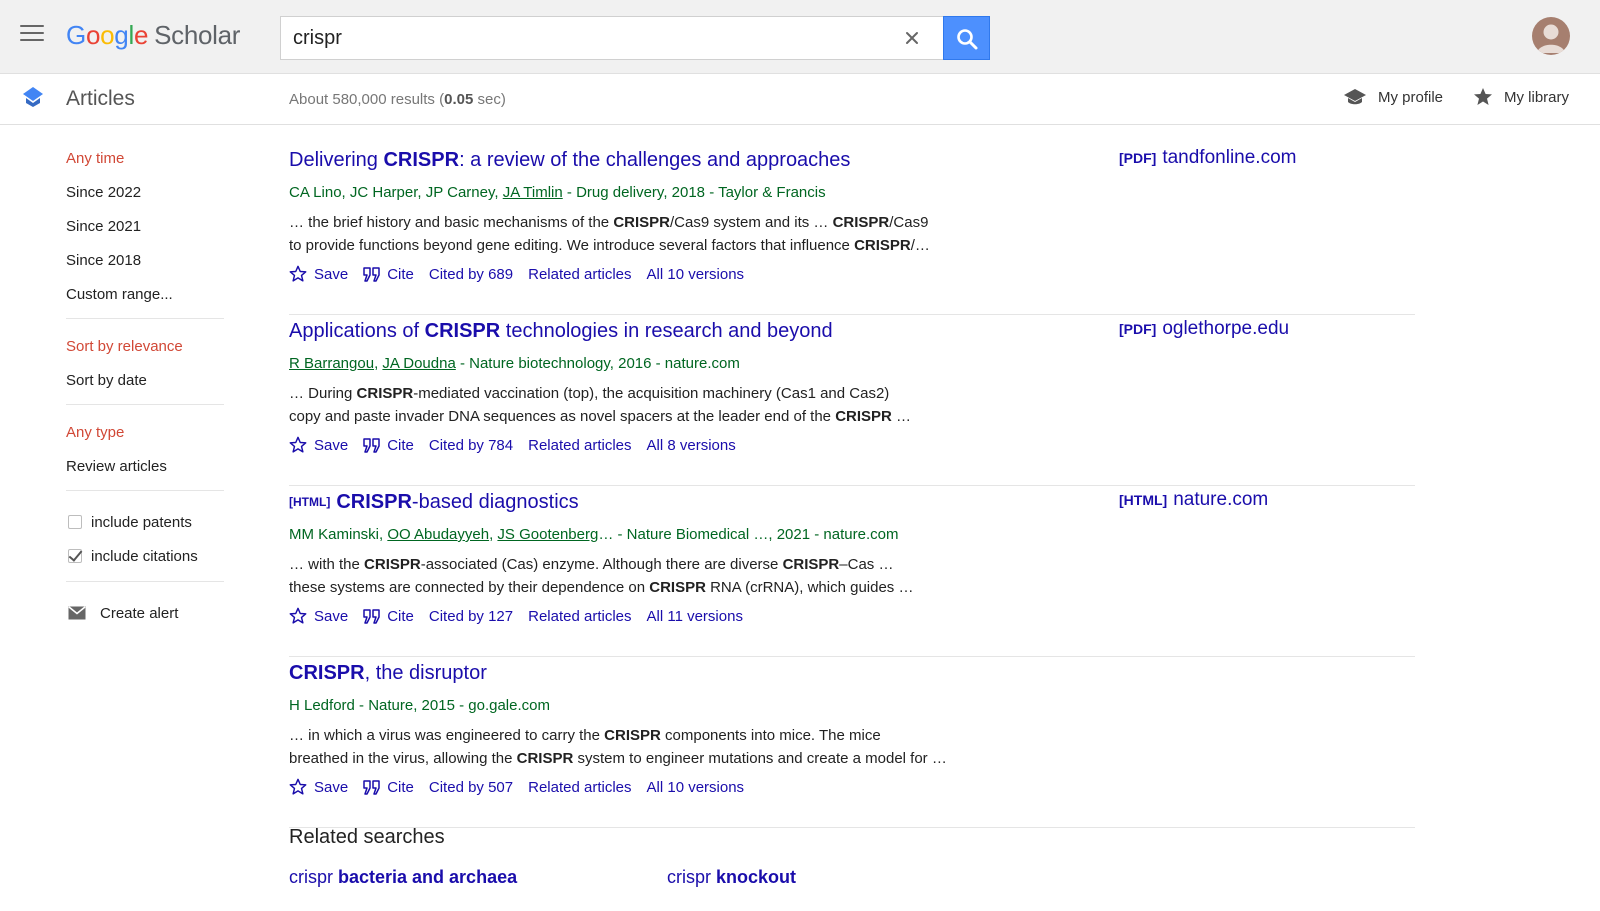 The image size is (1600, 911). I want to click on type-review-articles: Review articles, so click(145, 470).